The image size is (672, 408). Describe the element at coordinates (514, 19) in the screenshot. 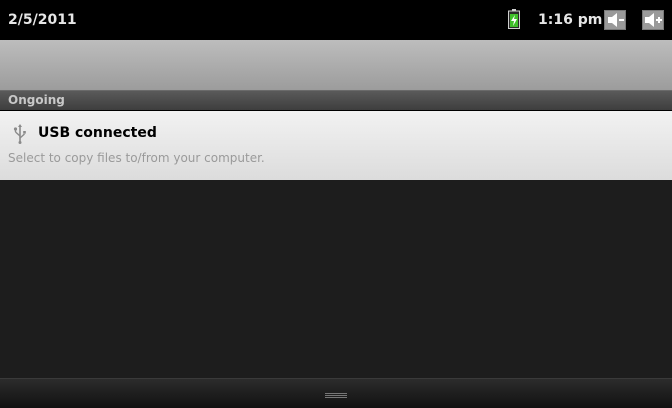

I see `battery-charging-icon` at that location.